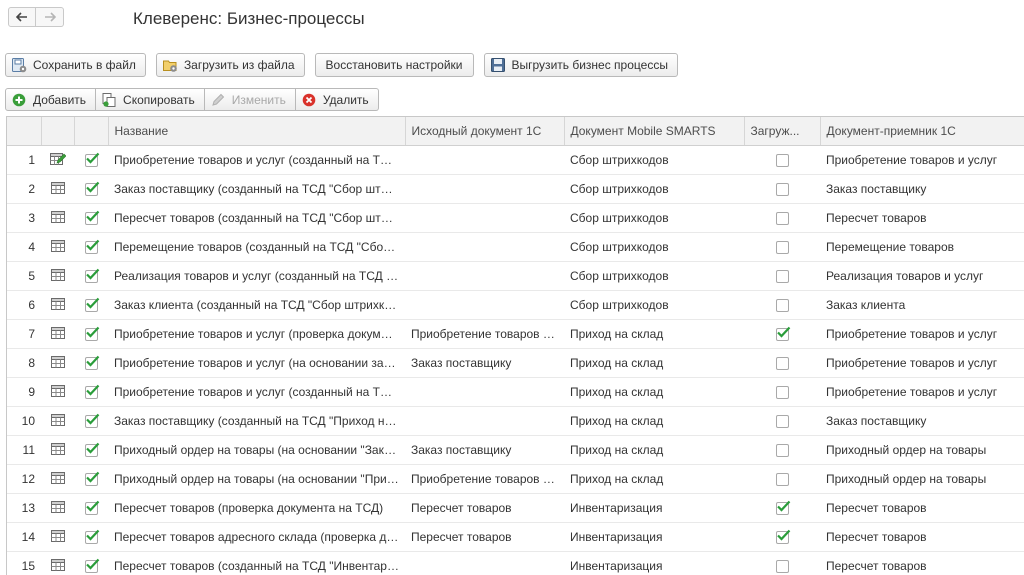 The height and width of the screenshot is (575, 1024). What do you see at coordinates (230, 65) in the screenshot?
I see `load-from-file-button: Загрузить из файла` at bounding box center [230, 65].